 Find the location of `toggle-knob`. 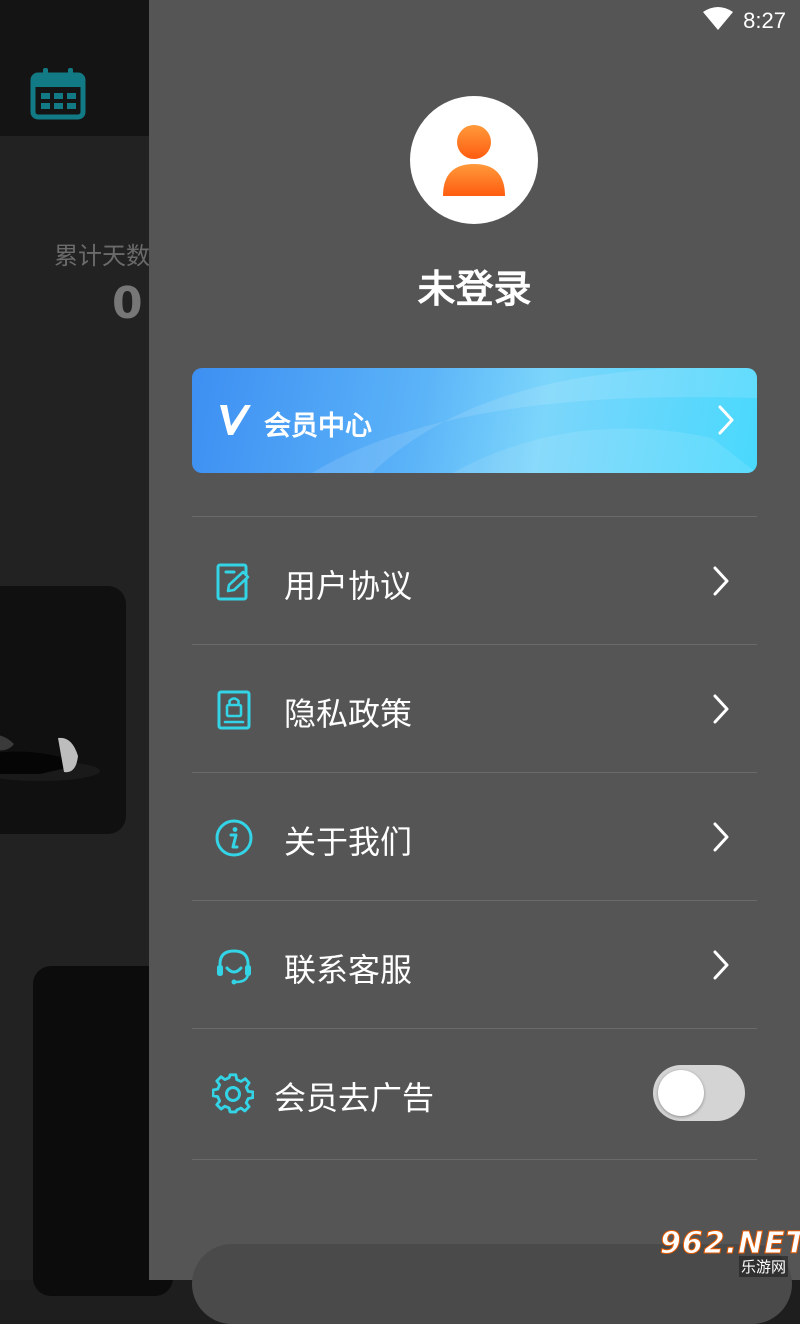

toggle-knob is located at coordinates (681, 1093).